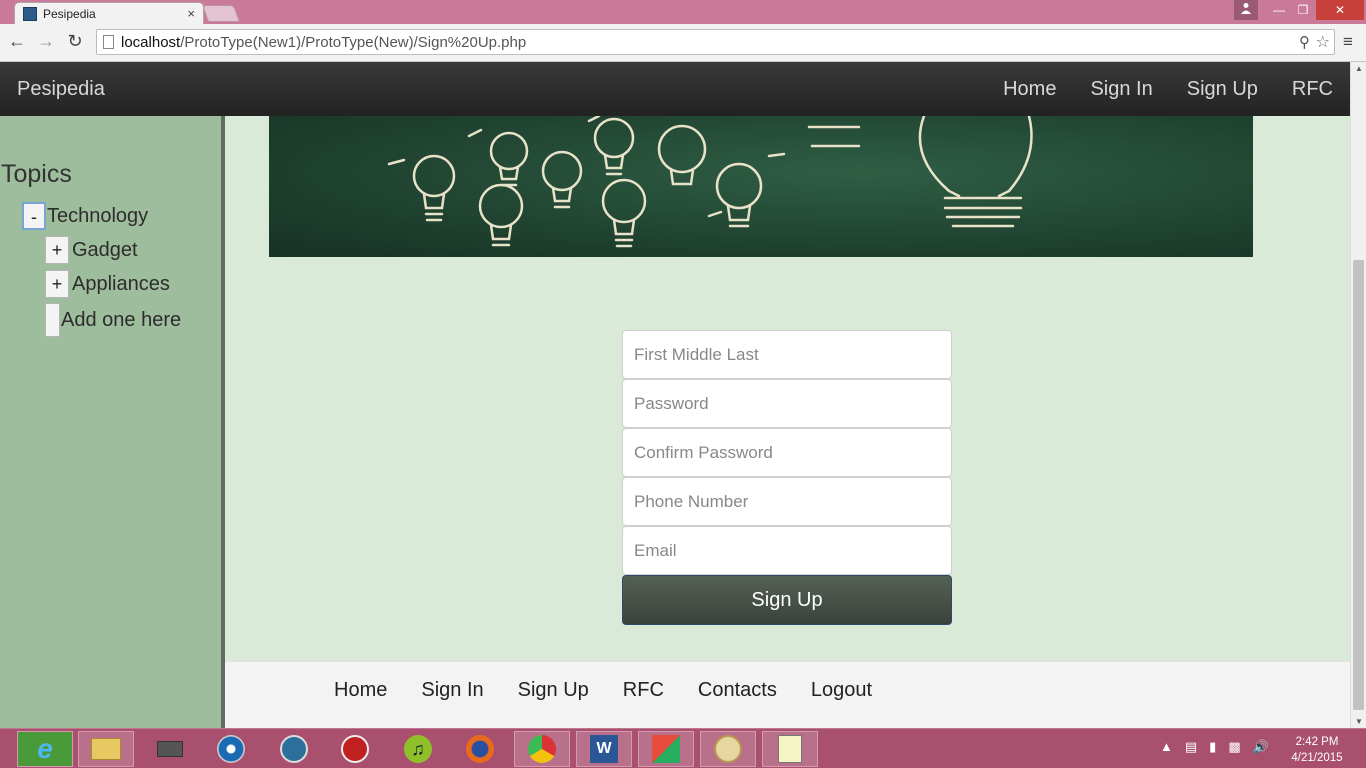 The height and width of the screenshot is (768, 1366). What do you see at coordinates (97, 216) in the screenshot?
I see `tree-label: Technology` at bounding box center [97, 216].